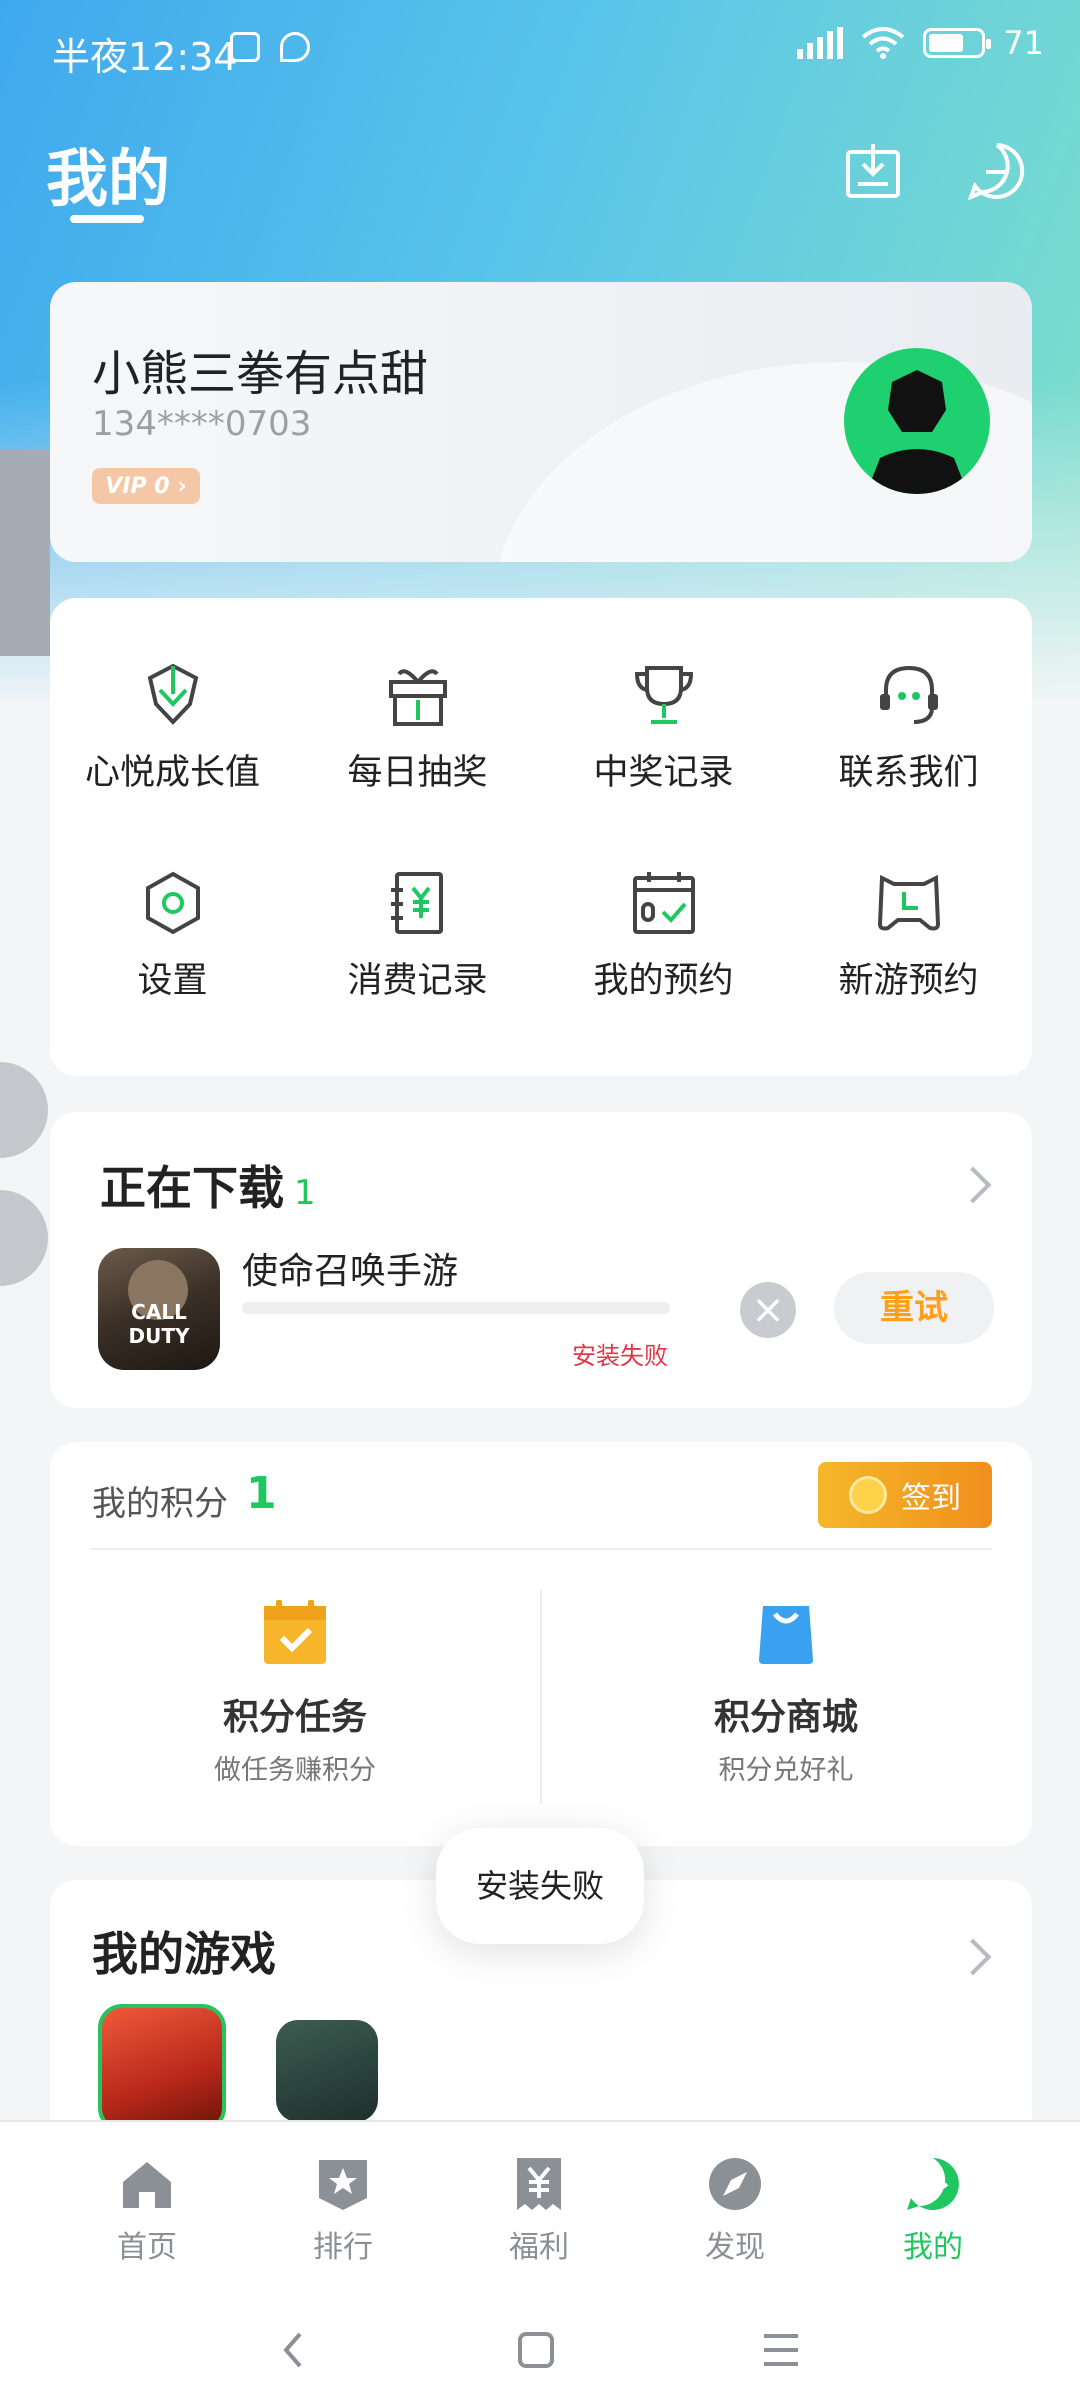  Describe the element at coordinates (908, 943) in the screenshot. I see `menu-item-new-game-reserve: 新游预约` at that location.